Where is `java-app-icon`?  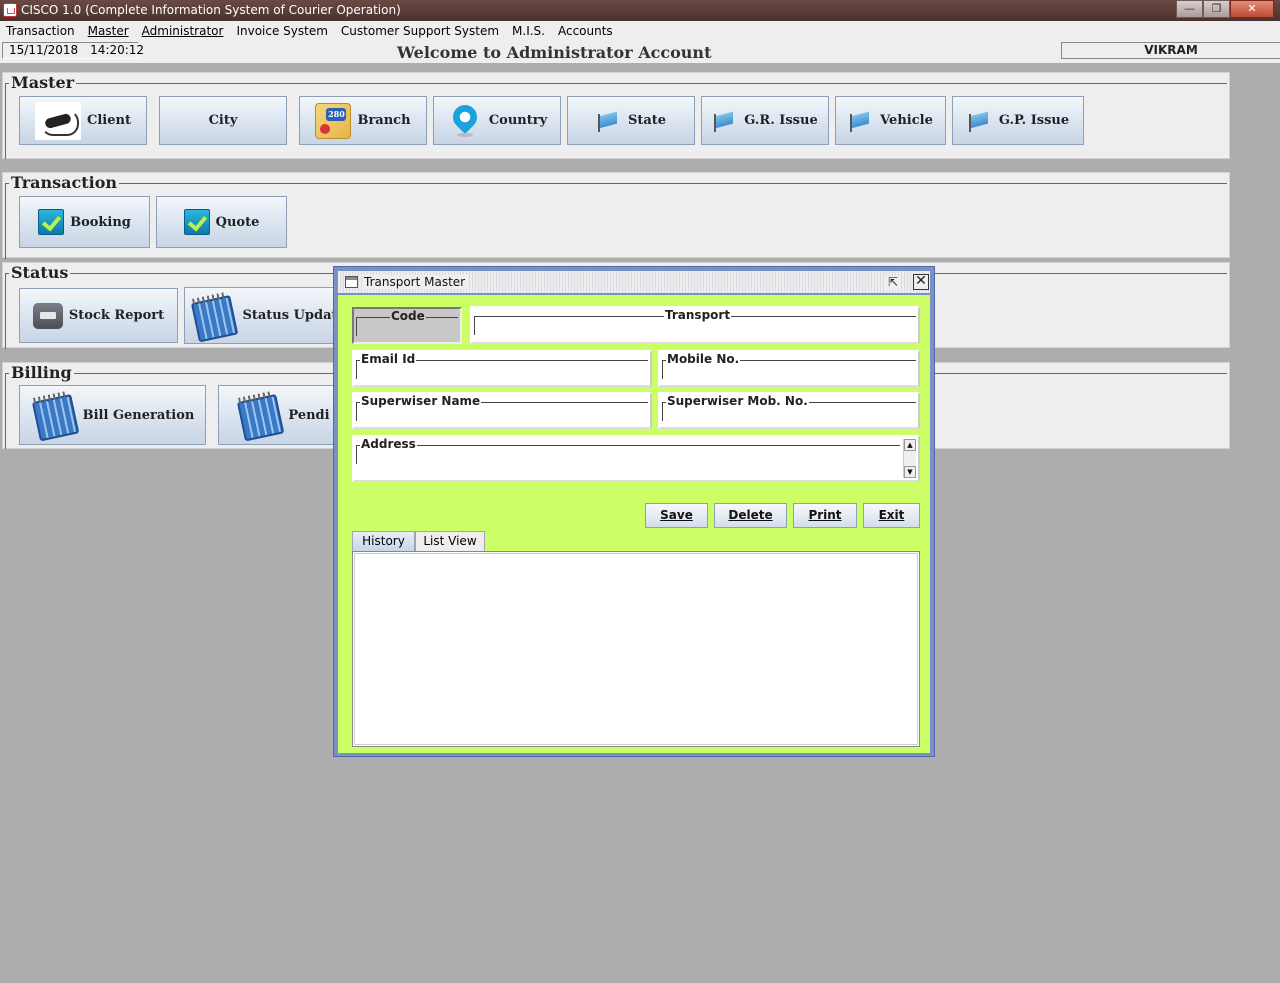
java-app-icon is located at coordinates (10, 10).